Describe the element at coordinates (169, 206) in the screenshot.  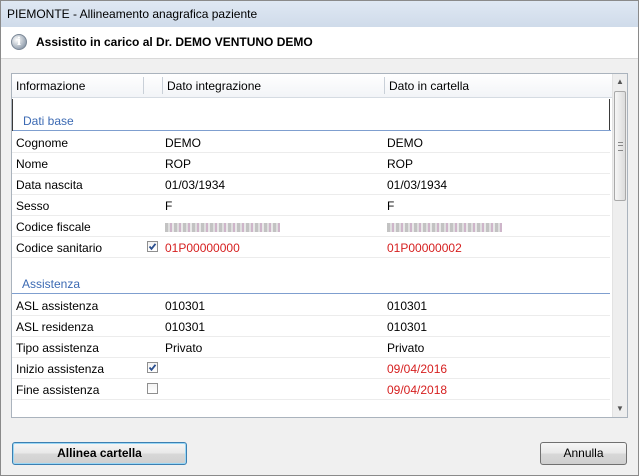
I see `dato-integrazione-value: F` at that location.